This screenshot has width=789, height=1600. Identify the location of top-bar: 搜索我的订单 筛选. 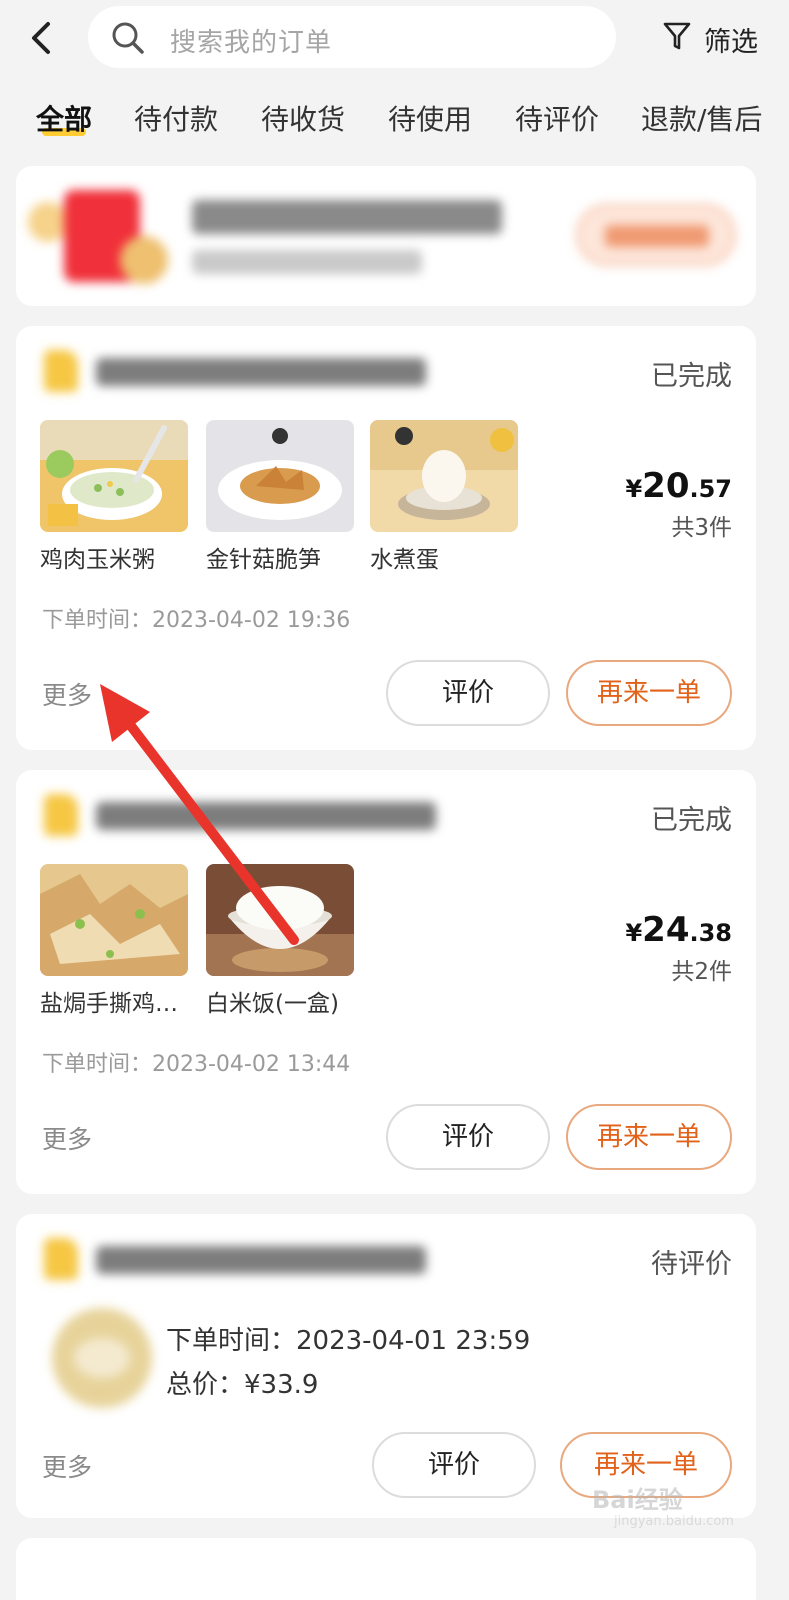
(394, 40).